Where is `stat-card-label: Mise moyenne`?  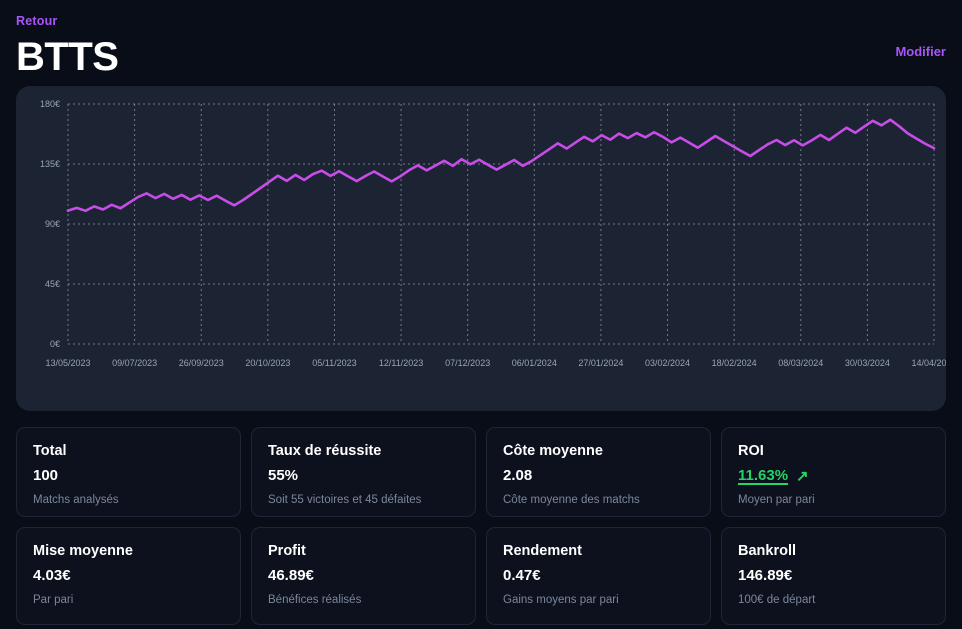
stat-card-label: Mise moyenne is located at coordinates (83, 551).